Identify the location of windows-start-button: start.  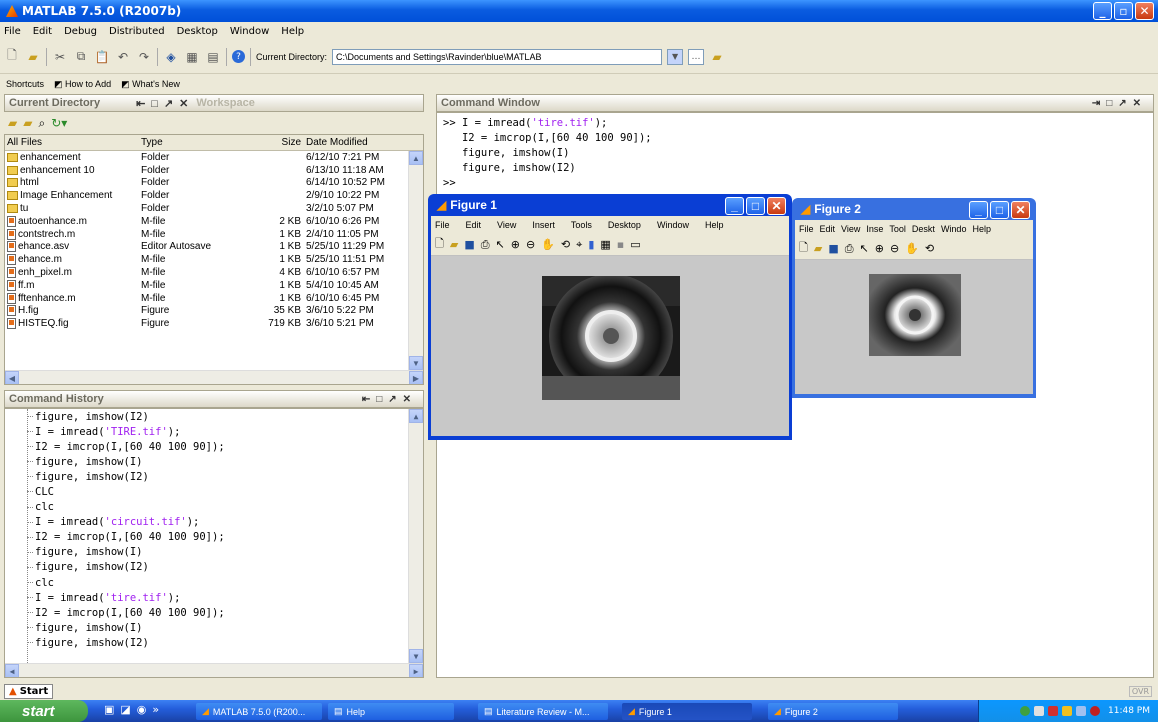
(44, 711).